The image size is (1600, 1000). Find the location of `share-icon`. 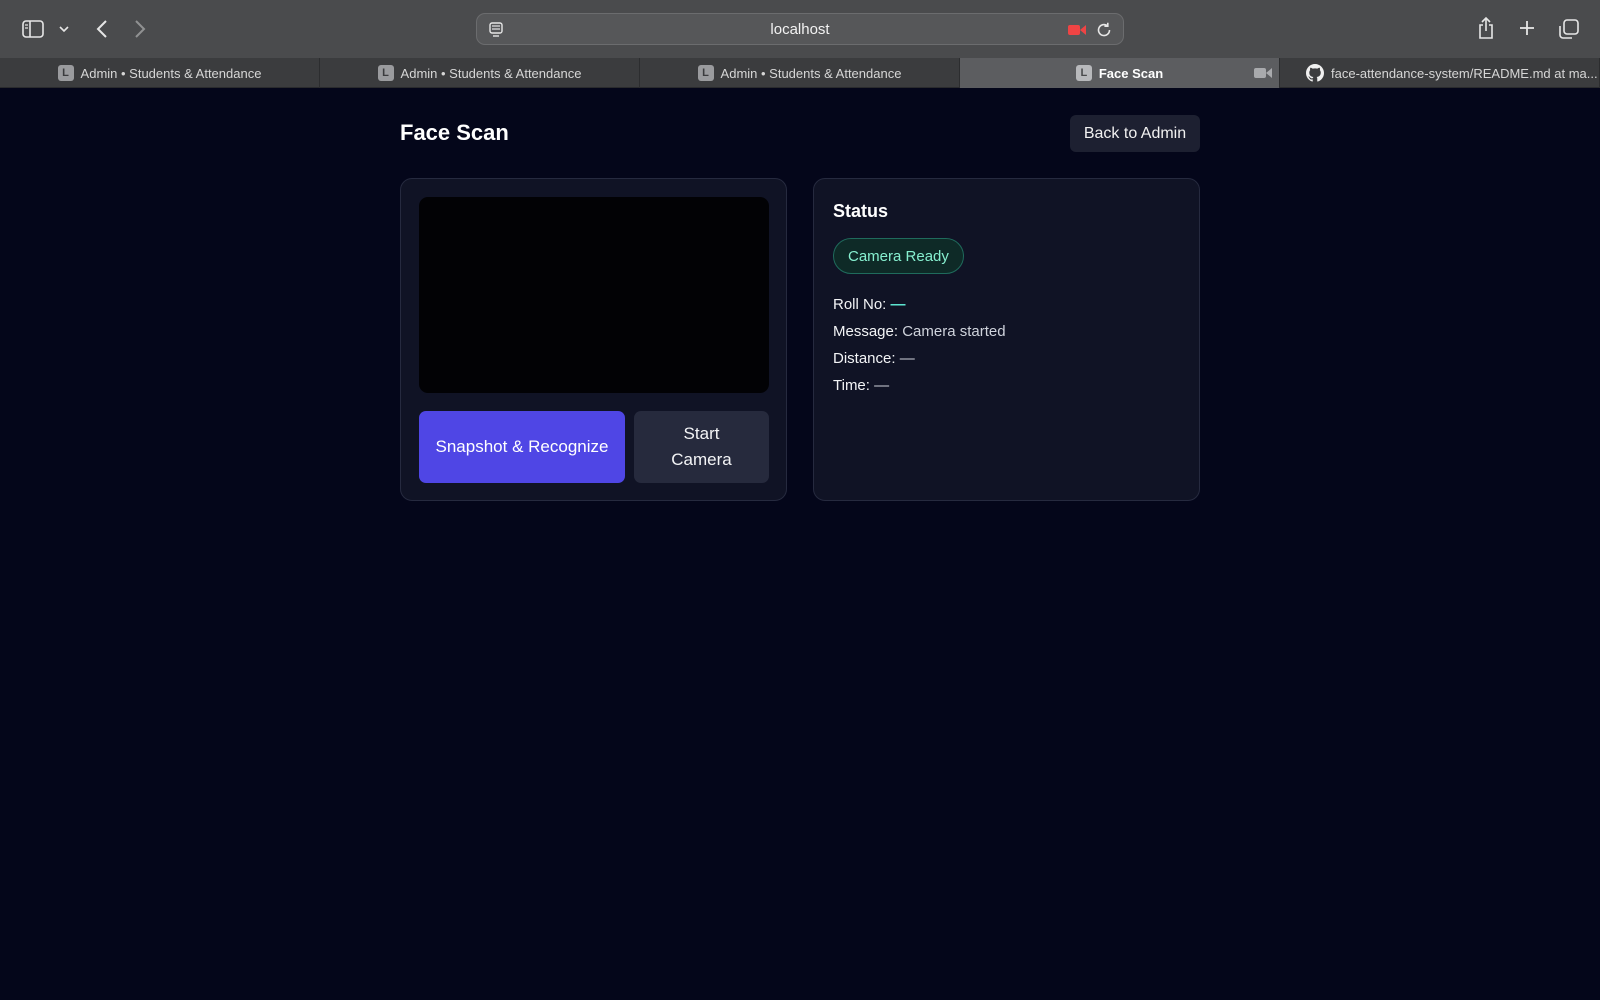

share-icon is located at coordinates (1486, 28).